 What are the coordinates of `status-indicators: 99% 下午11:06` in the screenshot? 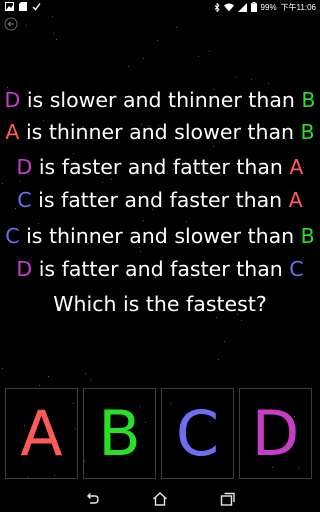 It's located at (265, 7).